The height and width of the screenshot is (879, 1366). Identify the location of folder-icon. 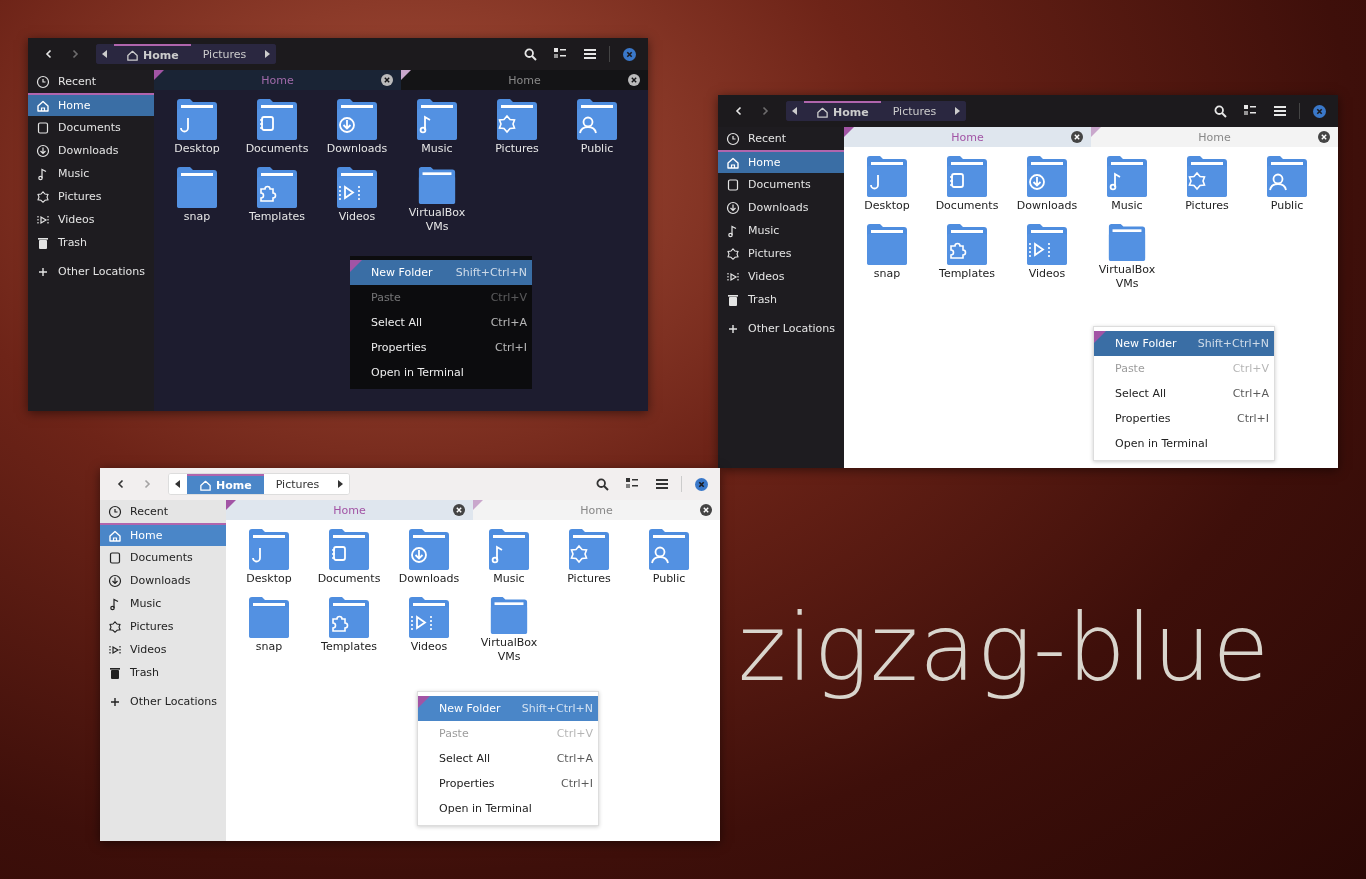
(197, 187).